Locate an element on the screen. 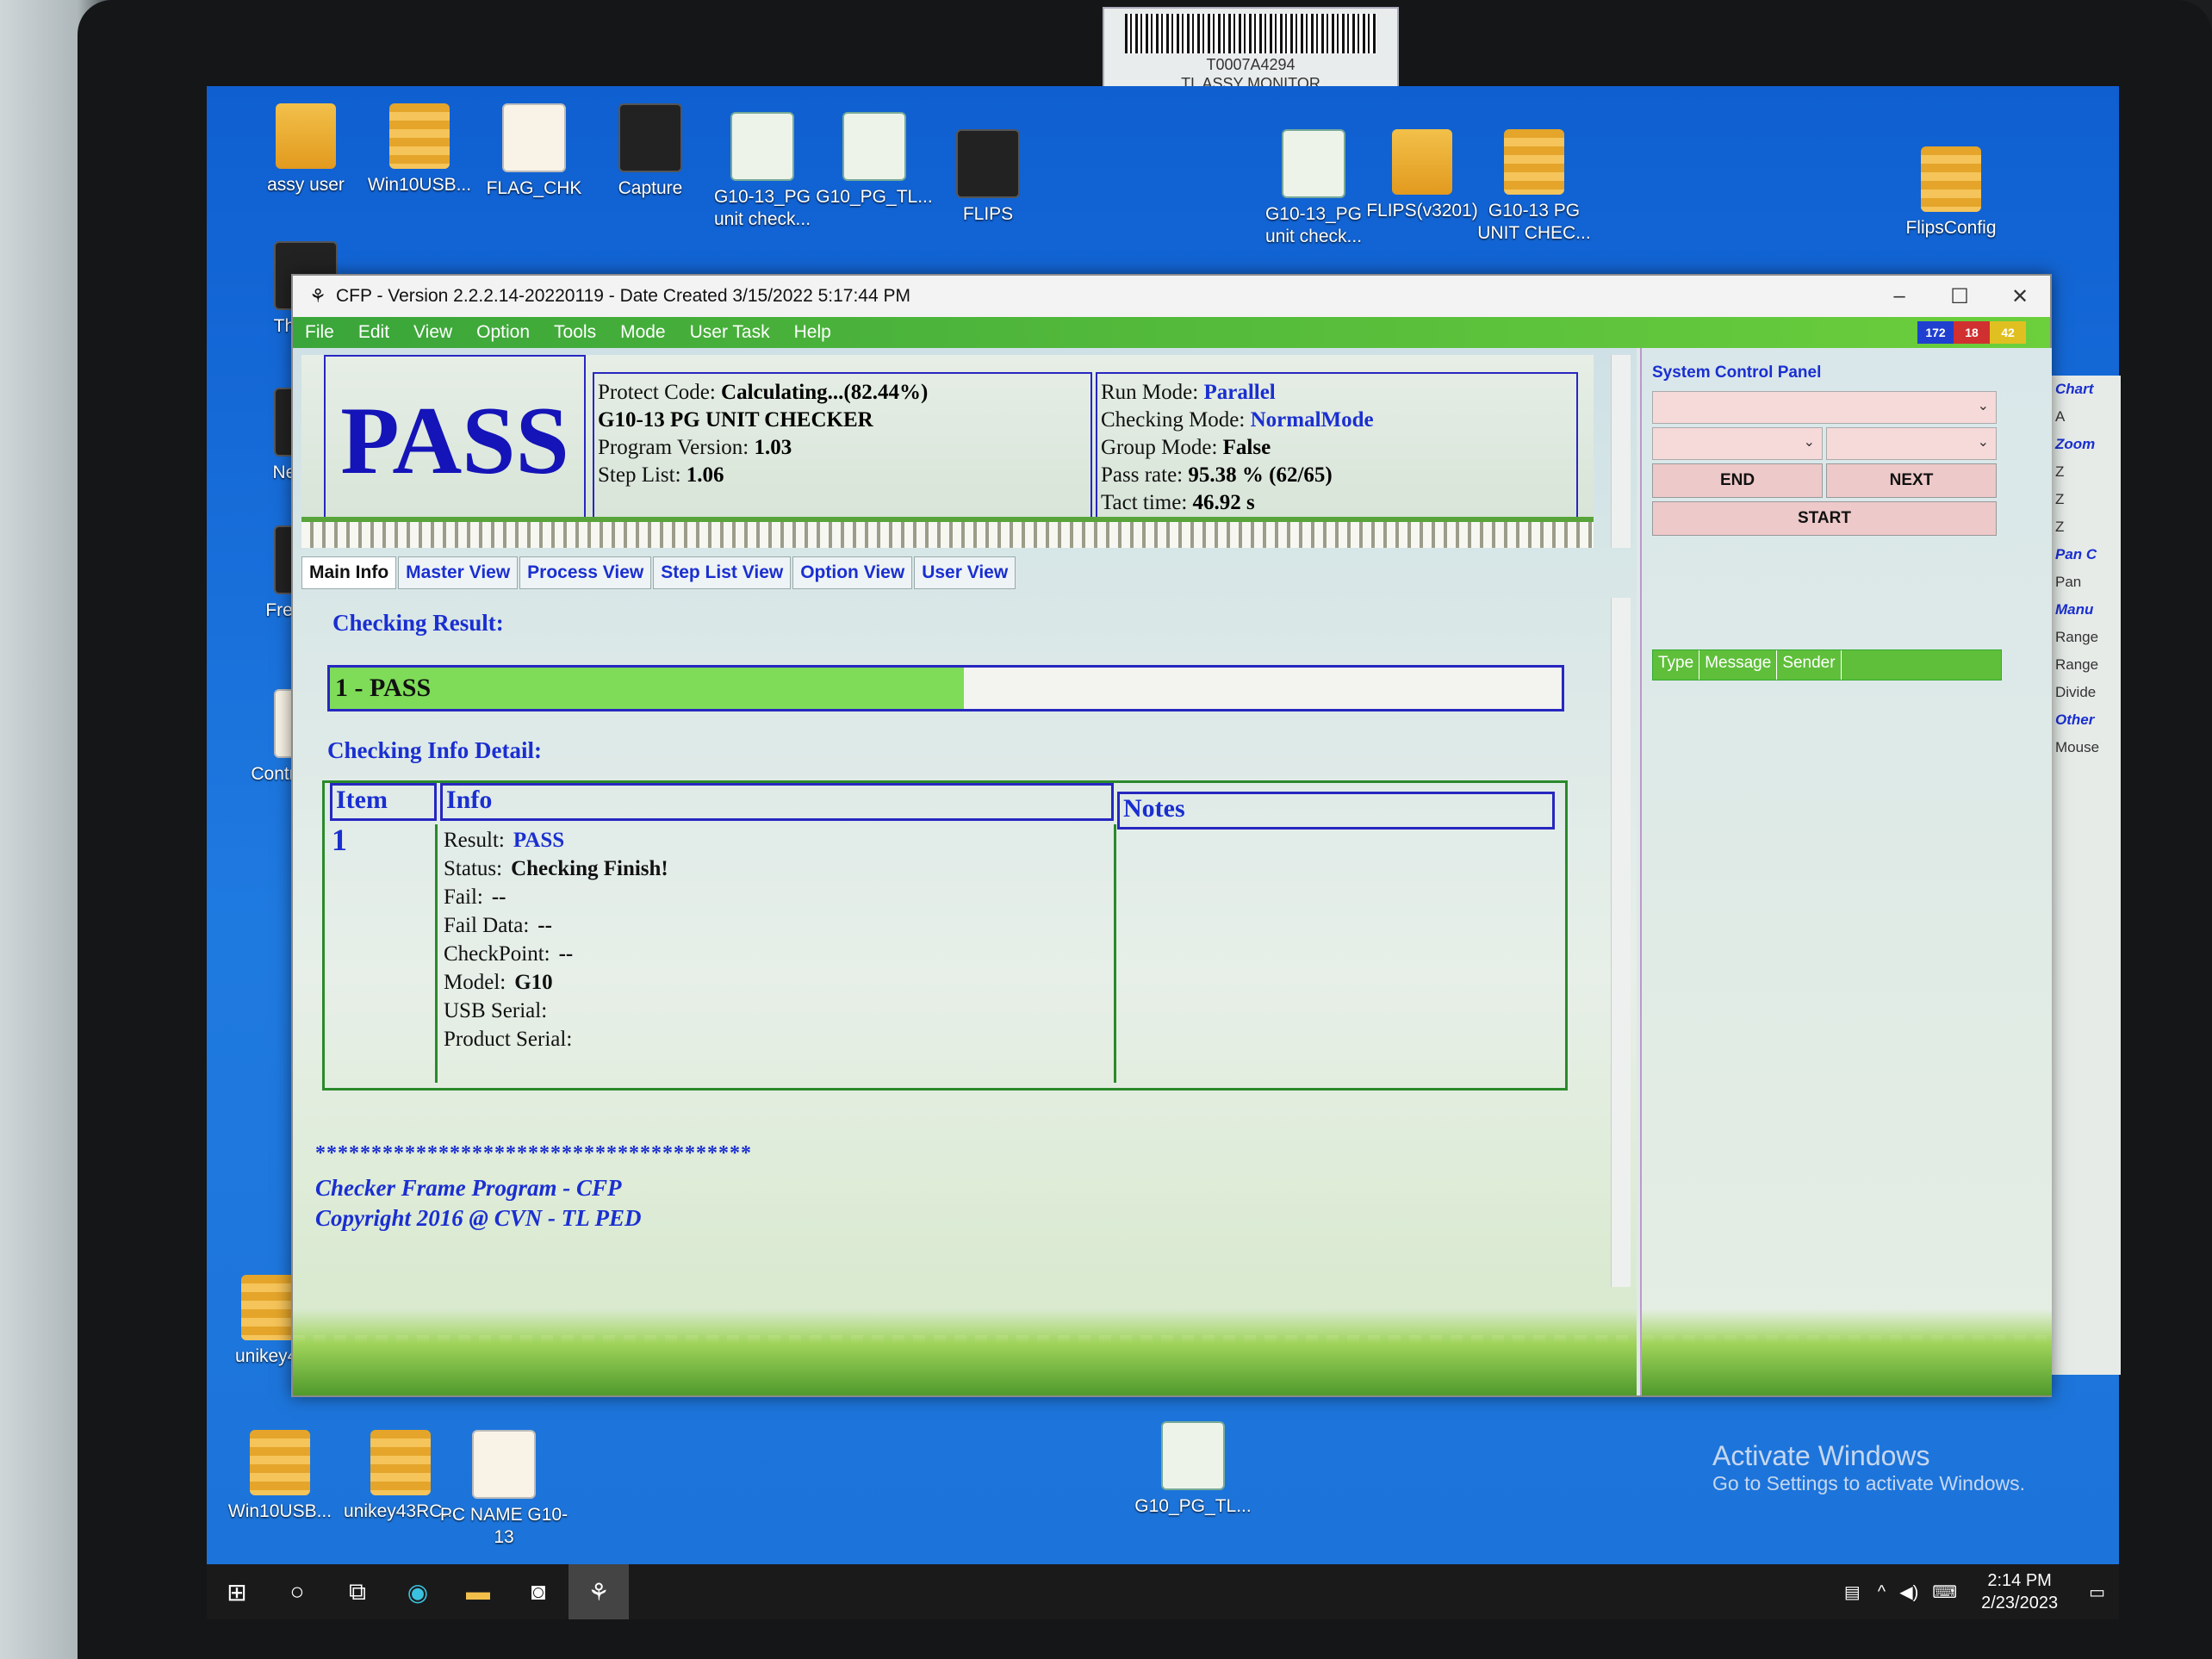 Image resolution: width=2212 pixels, height=1659 pixels. menu-view: View is located at coordinates (432, 332).